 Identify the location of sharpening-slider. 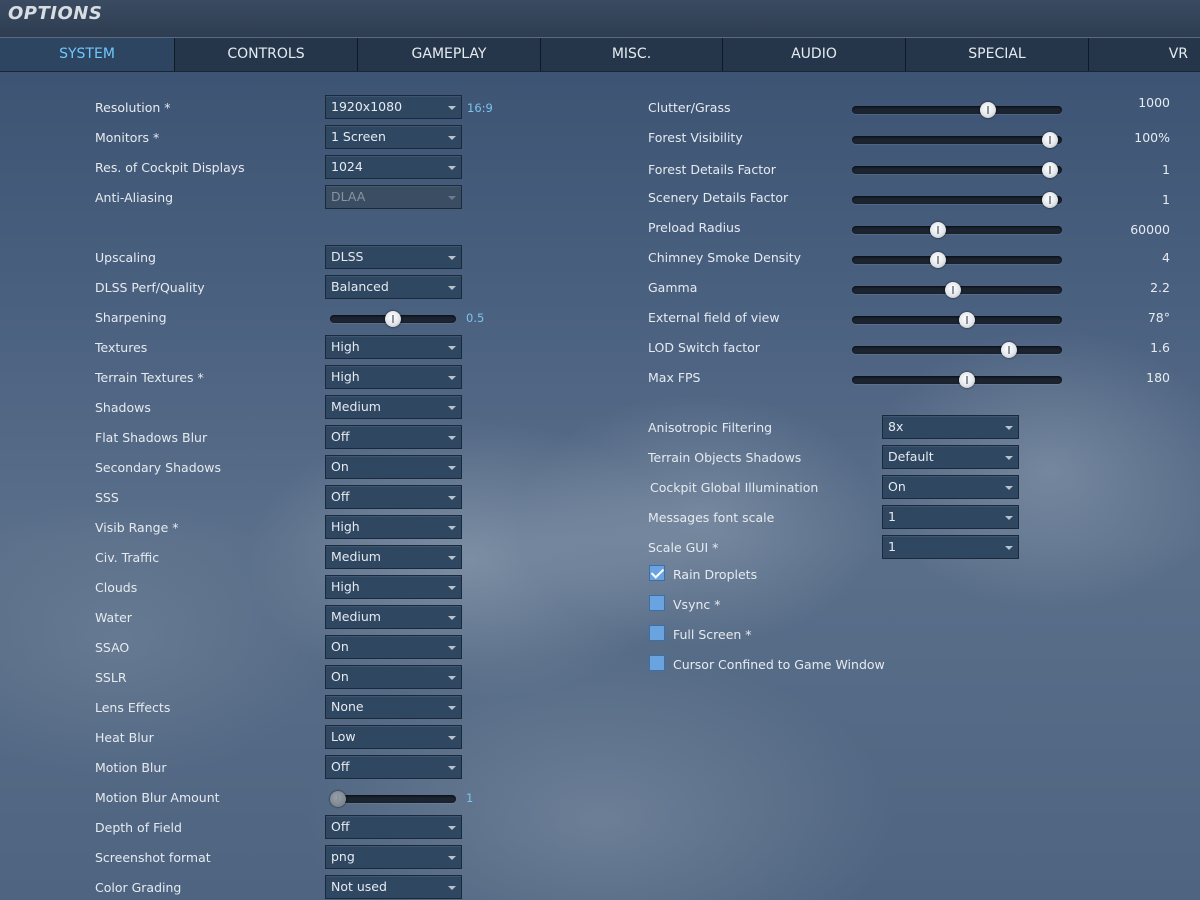
(393, 319).